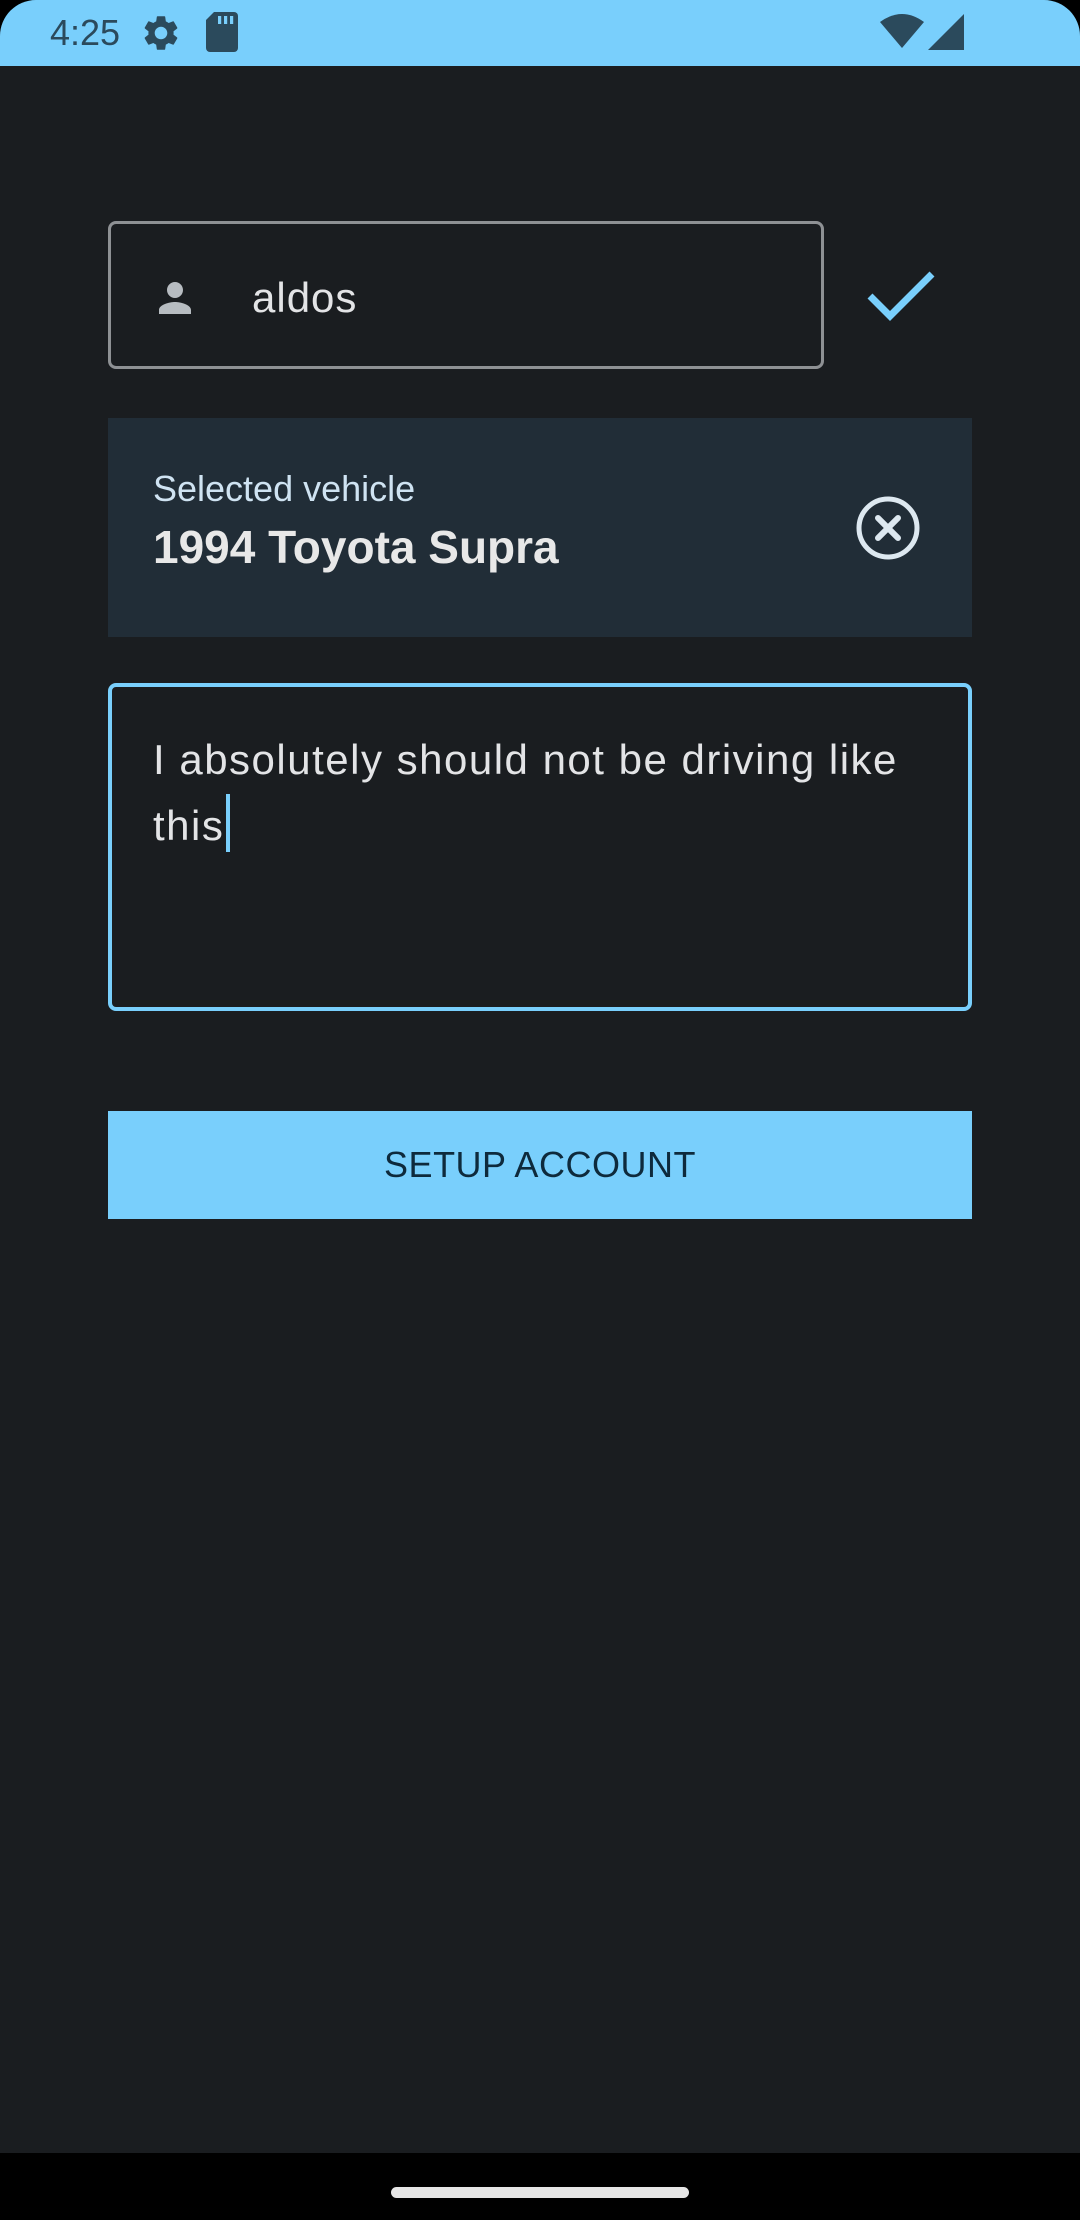 The height and width of the screenshot is (2220, 1080). What do you see at coordinates (540, 2192) in the screenshot?
I see `home-gesture-handle` at bounding box center [540, 2192].